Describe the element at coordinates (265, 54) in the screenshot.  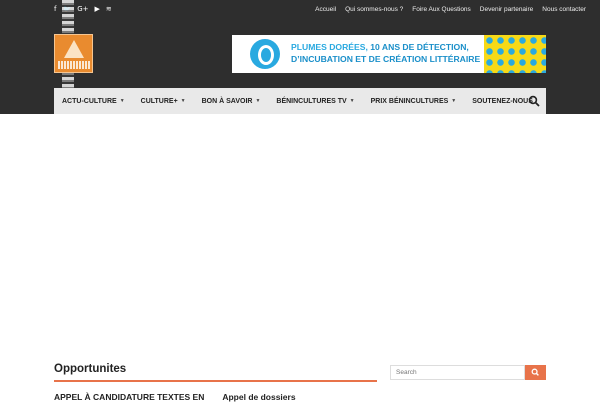
I see `banner-logo-icon` at that location.